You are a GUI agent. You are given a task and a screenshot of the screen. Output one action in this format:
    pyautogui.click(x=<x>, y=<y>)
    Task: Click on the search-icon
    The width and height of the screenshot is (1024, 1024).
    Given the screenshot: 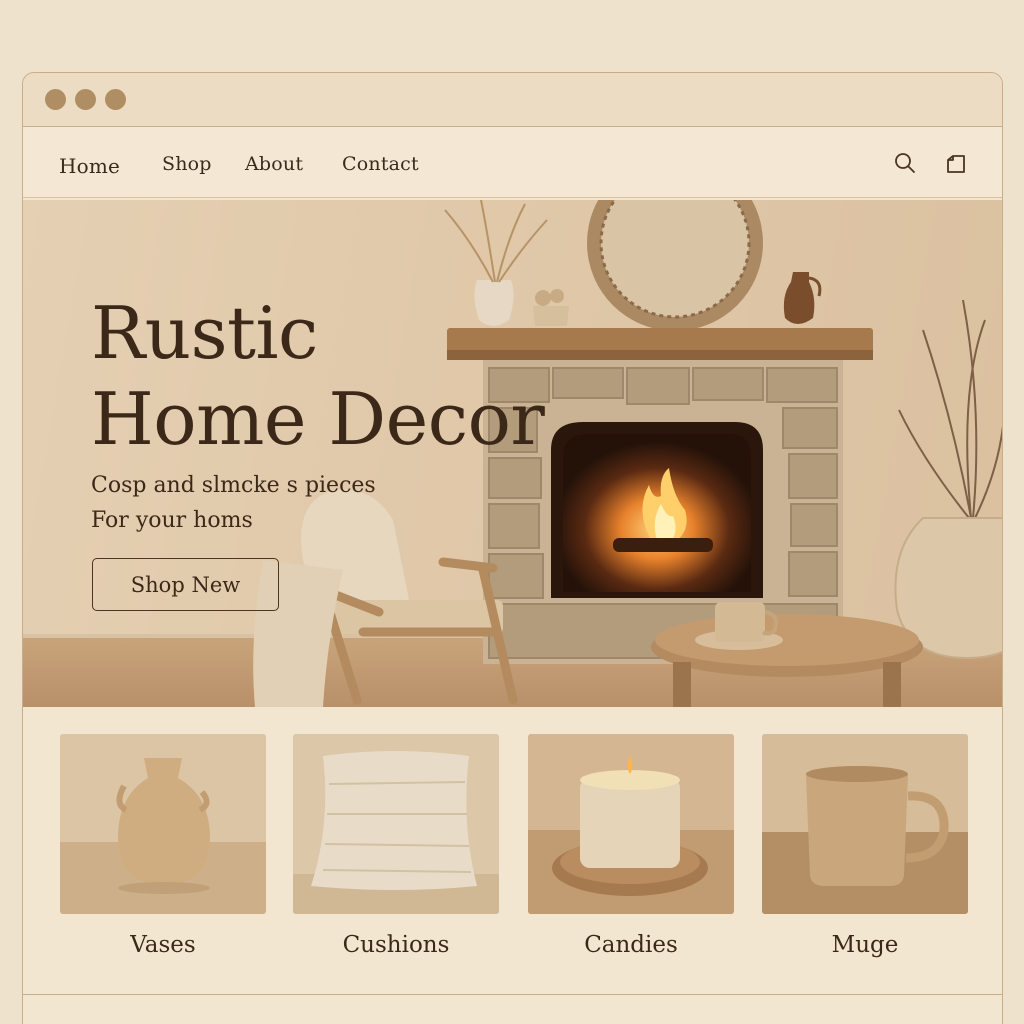 What is the action you would take?
    pyautogui.click(x=905, y=163)
    